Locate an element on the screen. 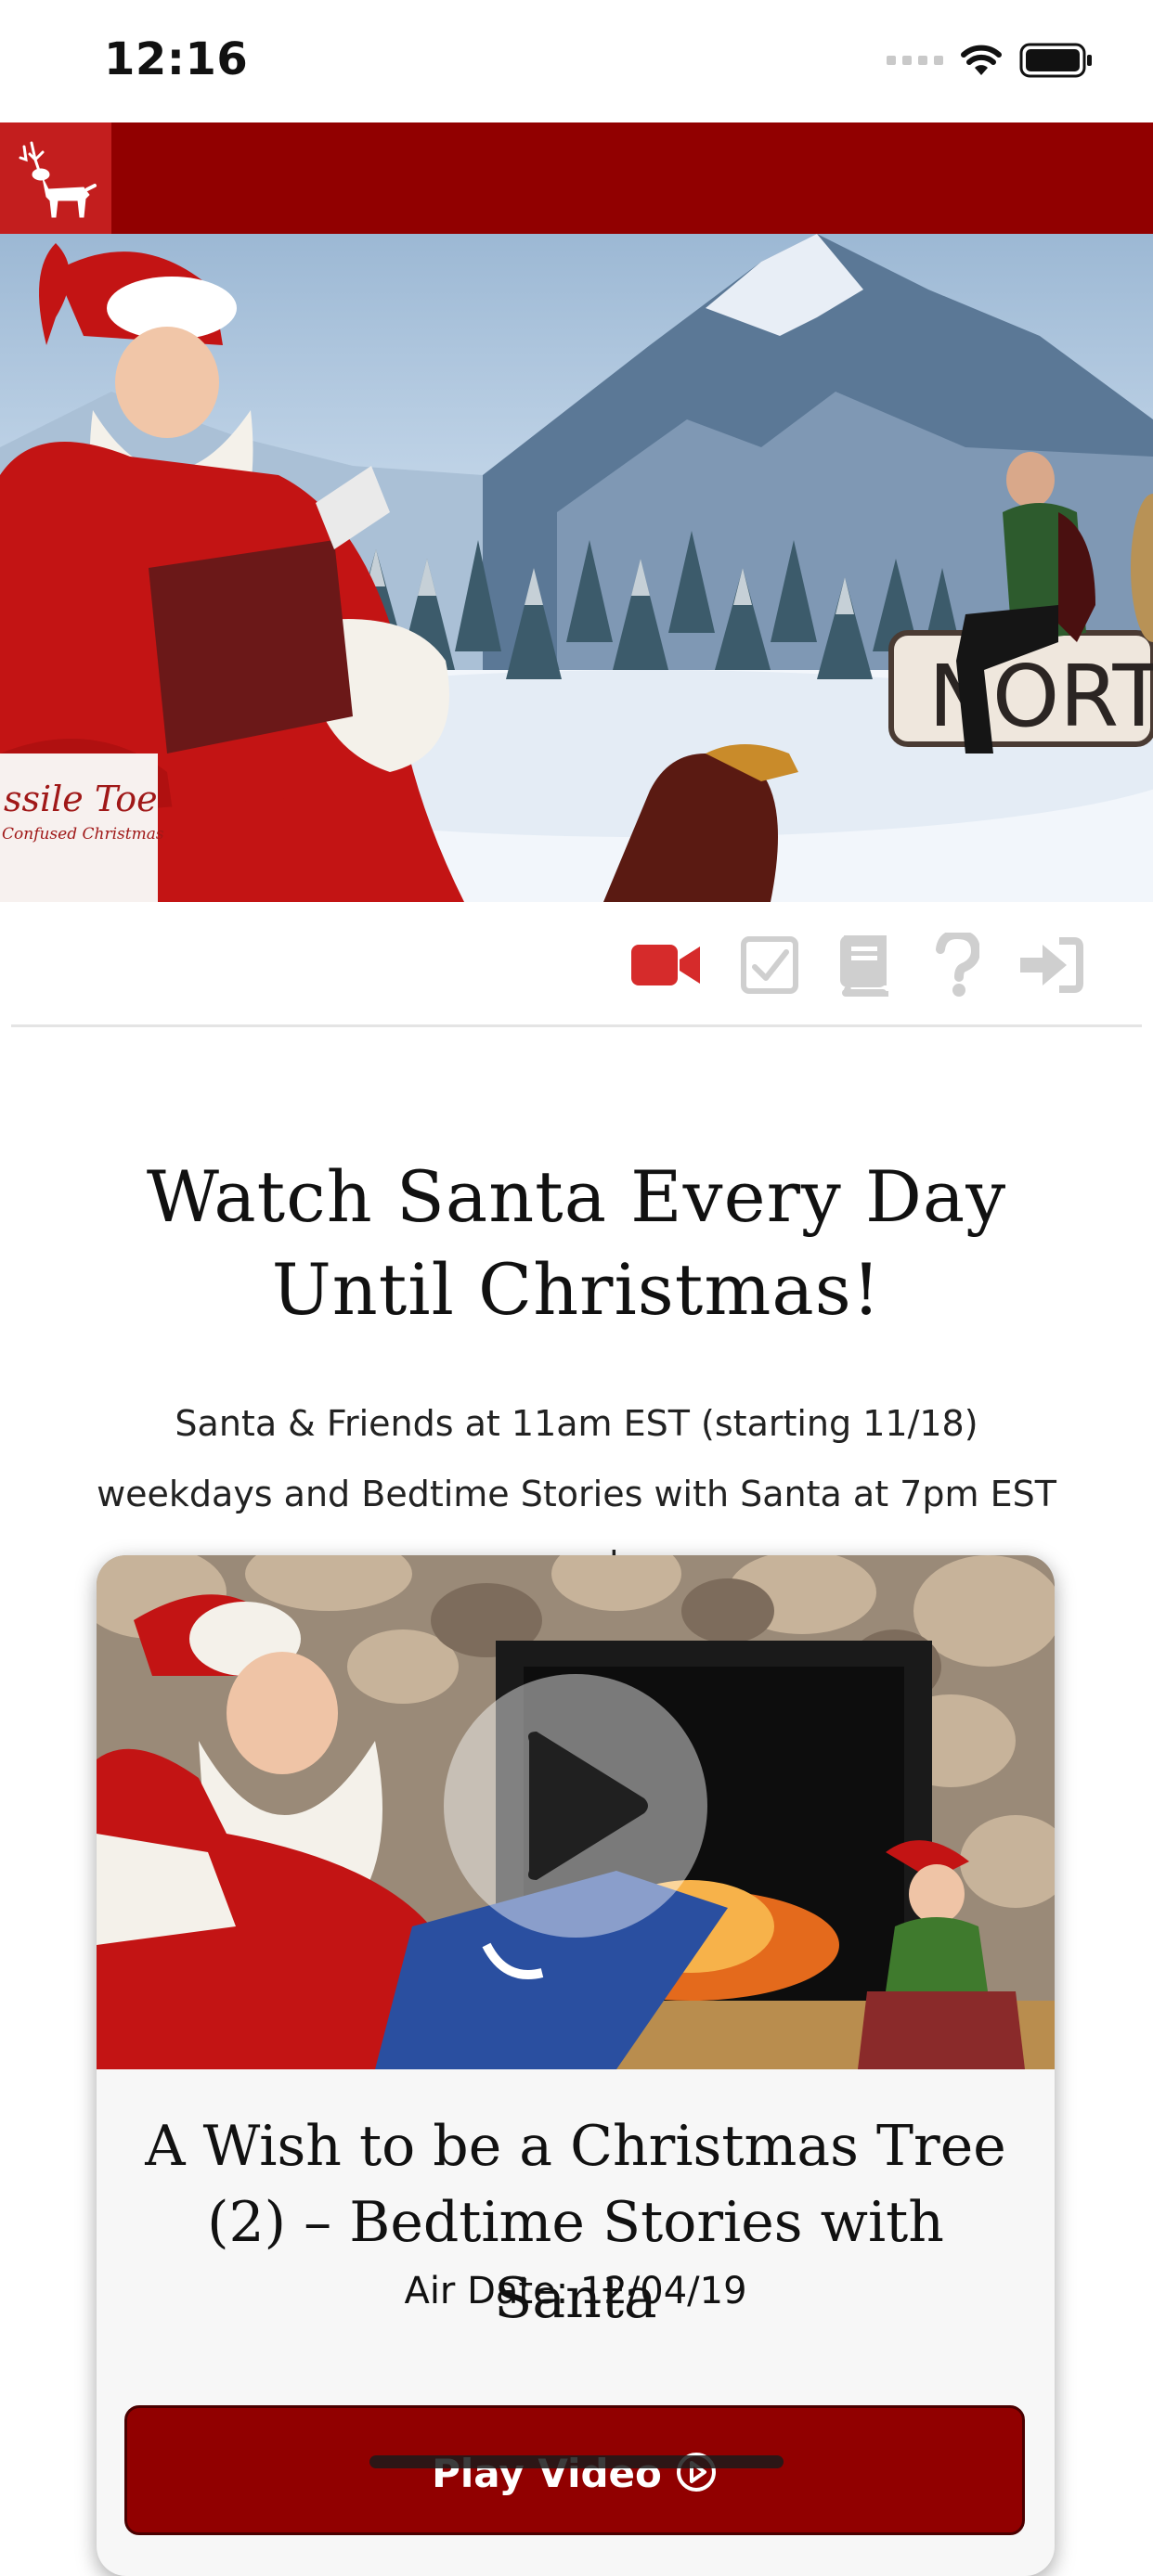 Image resolution: width=1153 pixels, height=2576 pixels. videos-tab is located at coordinates (665, 965).